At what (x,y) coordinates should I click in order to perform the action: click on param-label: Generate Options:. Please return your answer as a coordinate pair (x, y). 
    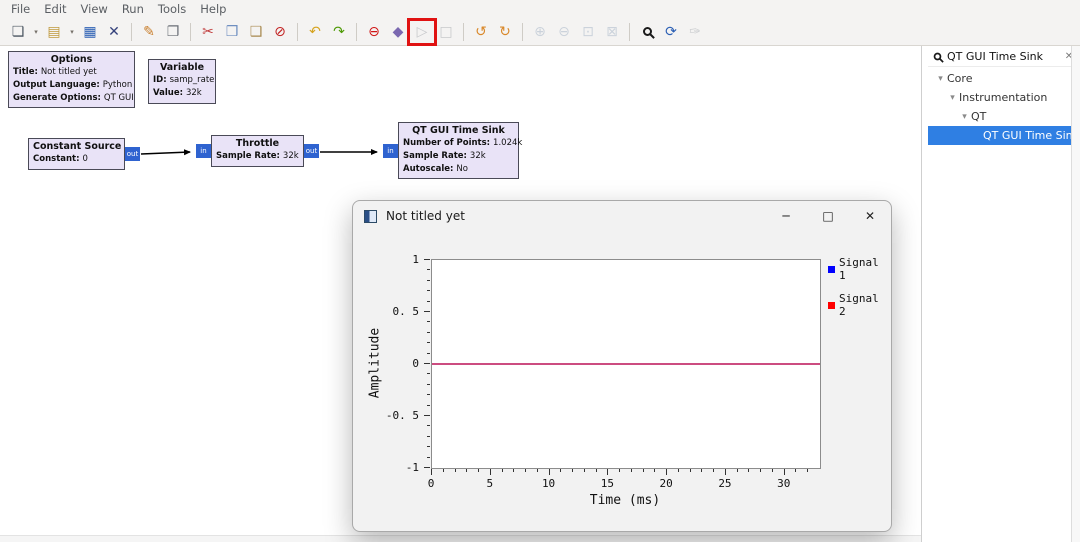
    Looking at the image, I should click on (58, 97).